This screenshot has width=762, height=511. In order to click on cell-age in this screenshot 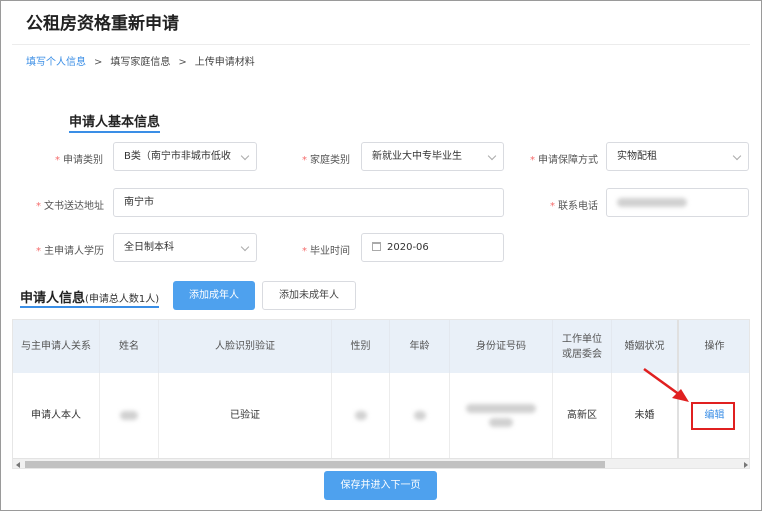, I will do `click(420, 415)`.